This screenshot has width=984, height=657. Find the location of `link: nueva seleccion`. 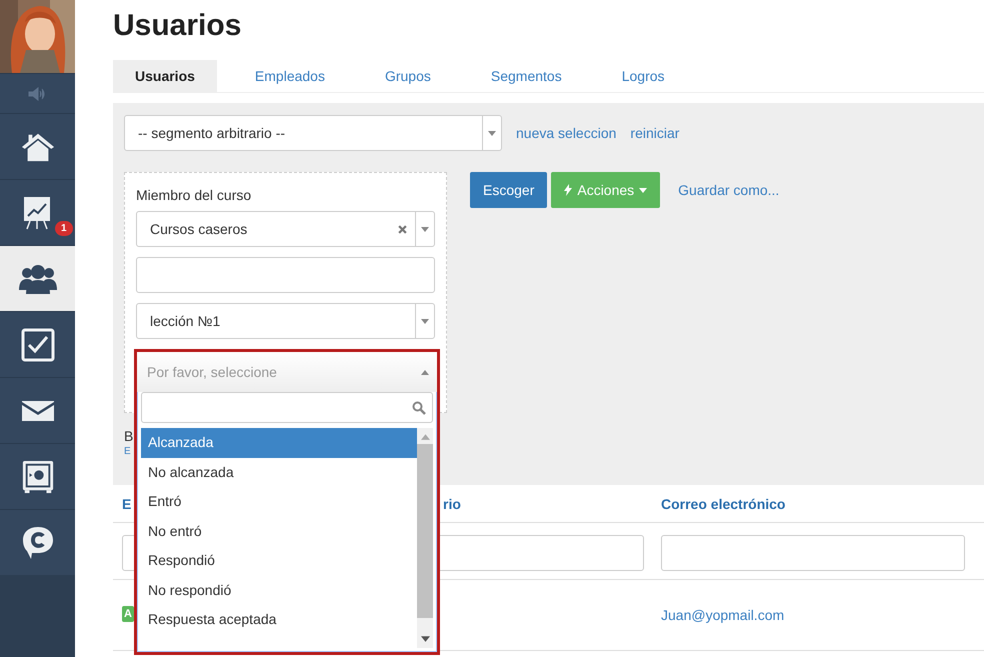

link: nueva seleccion is located at coordinates (566, 133).